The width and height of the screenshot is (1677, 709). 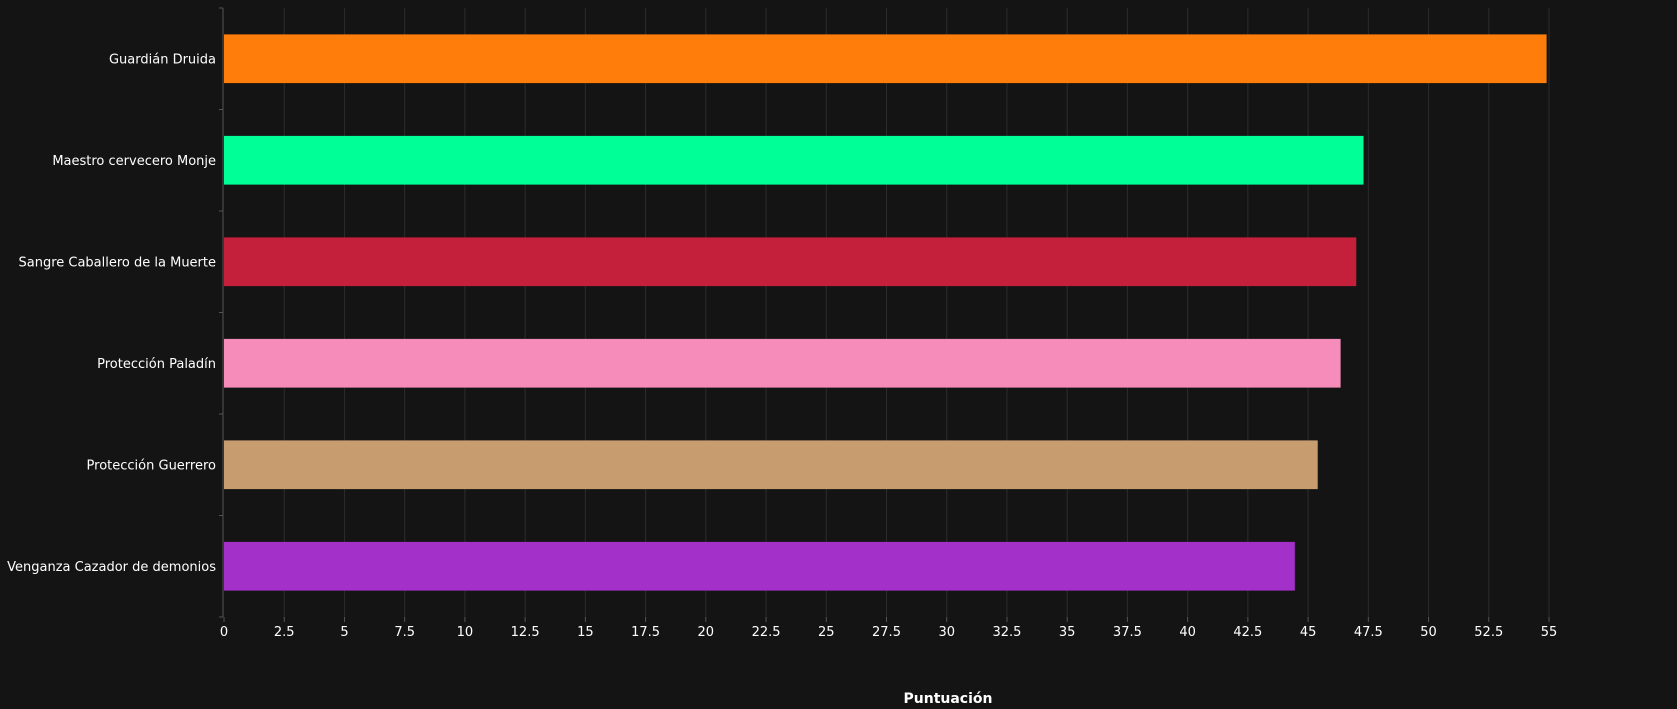 I want to click on x-tick-label: 47.5, so click(x=1368, y=632).